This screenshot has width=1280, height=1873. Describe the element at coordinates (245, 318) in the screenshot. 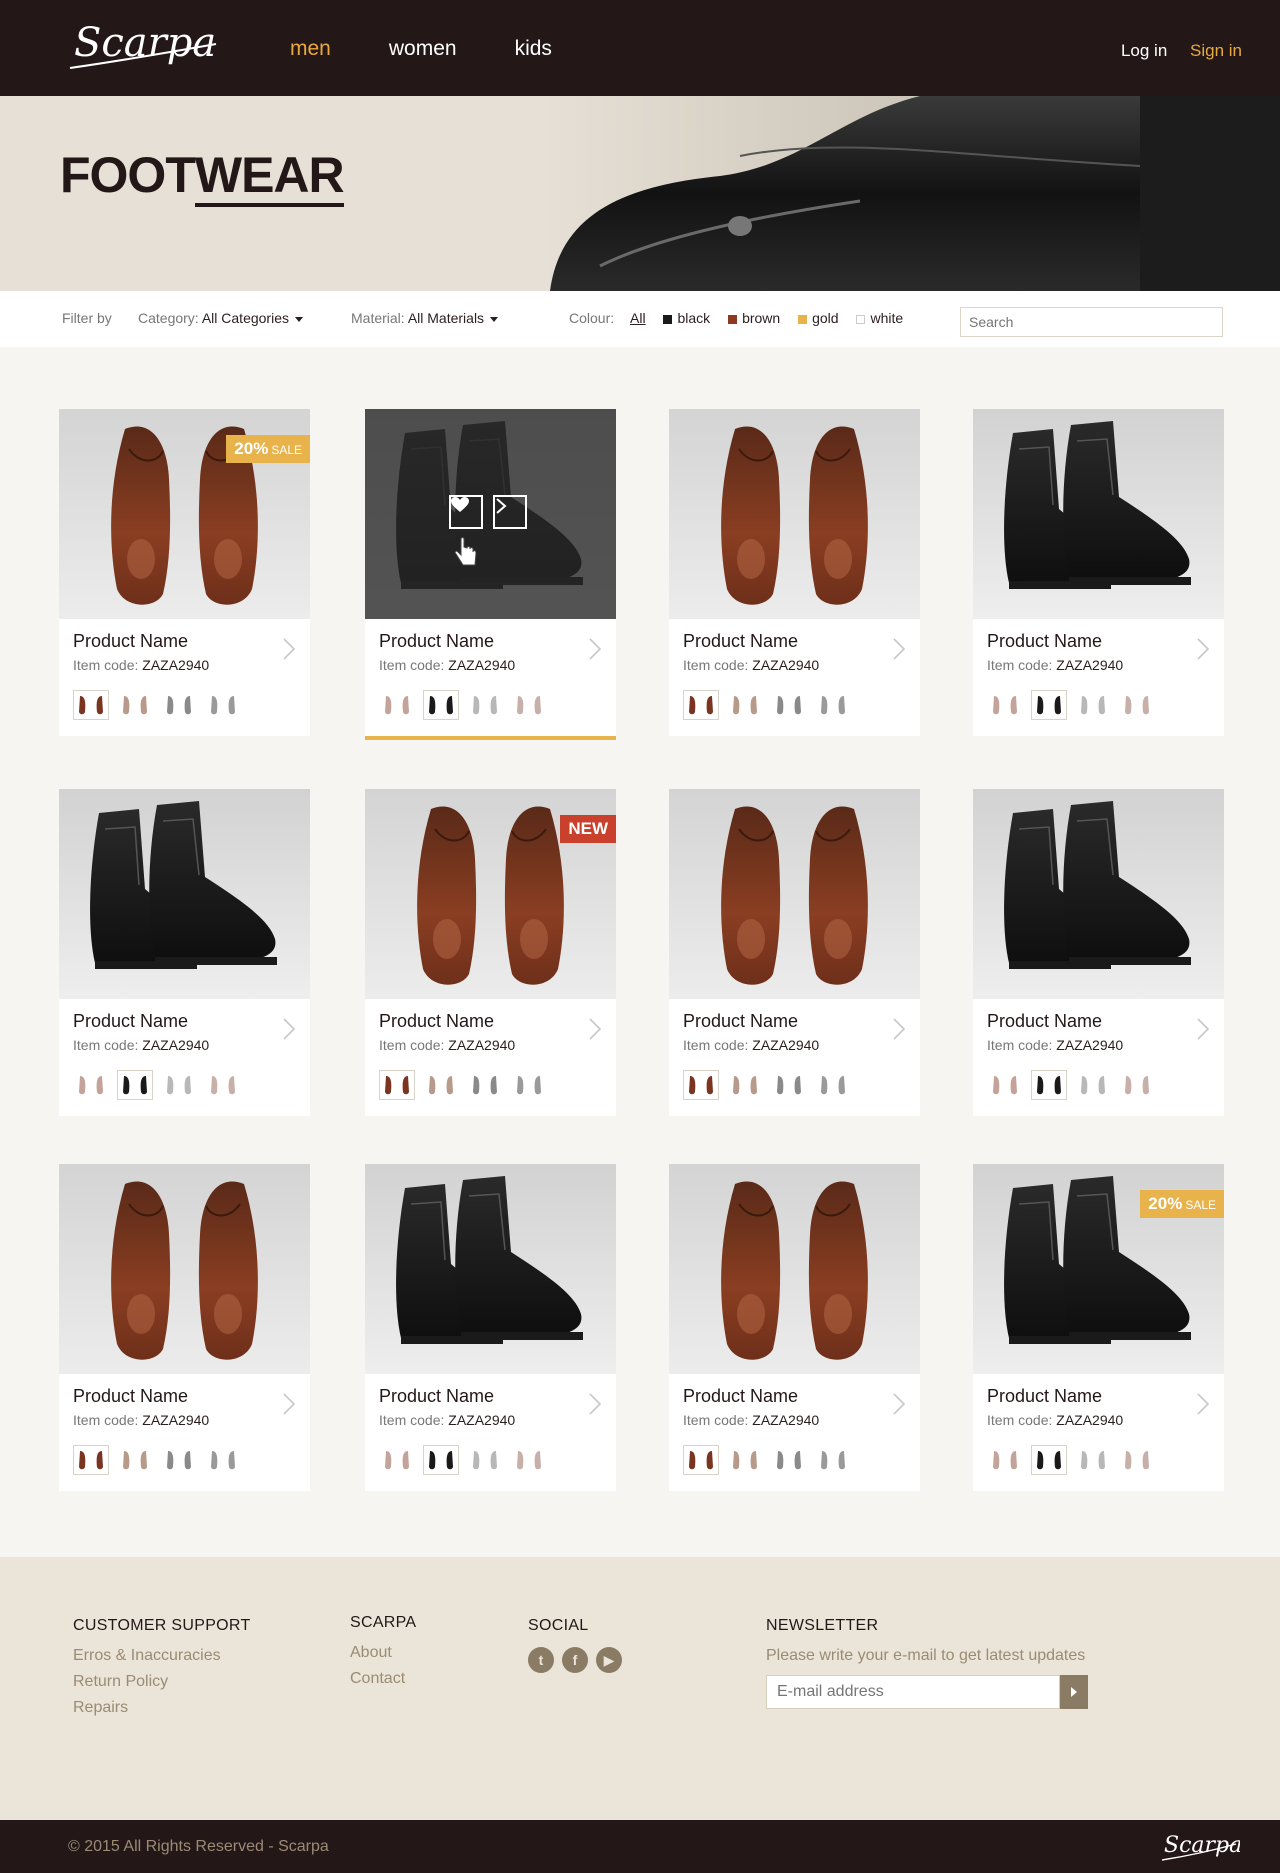

I see `category-select: All Categories` at that location.